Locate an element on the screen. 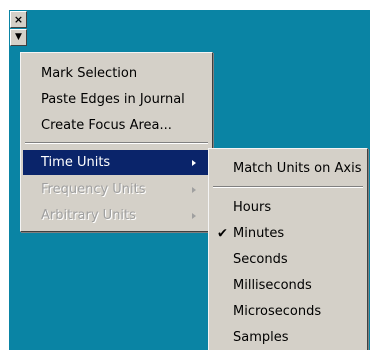  menu-item-label: Milliseconds is located at coordinates (272, 285).